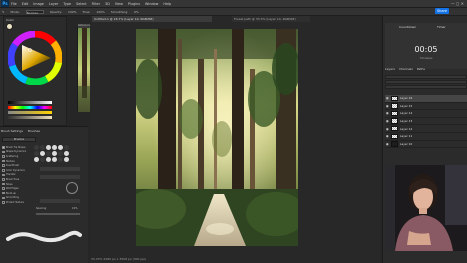 The height and width of the screenshot is (263, 467). I want to click on brush-tip-grid, so click(51, 153).